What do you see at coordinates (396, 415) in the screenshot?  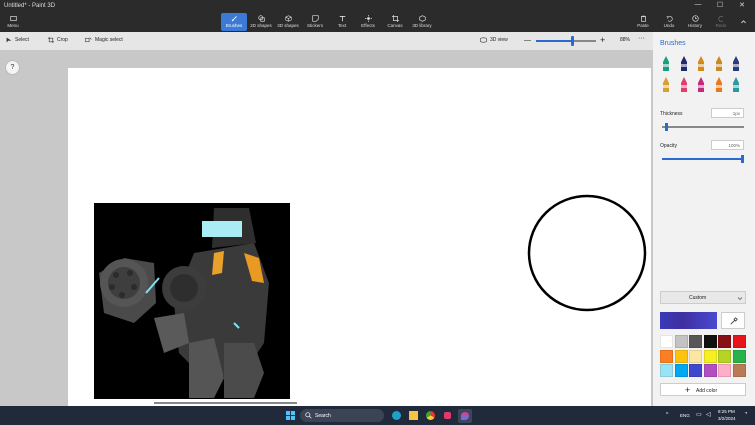 I see `edge-icon` at bounding box center [396, 415].